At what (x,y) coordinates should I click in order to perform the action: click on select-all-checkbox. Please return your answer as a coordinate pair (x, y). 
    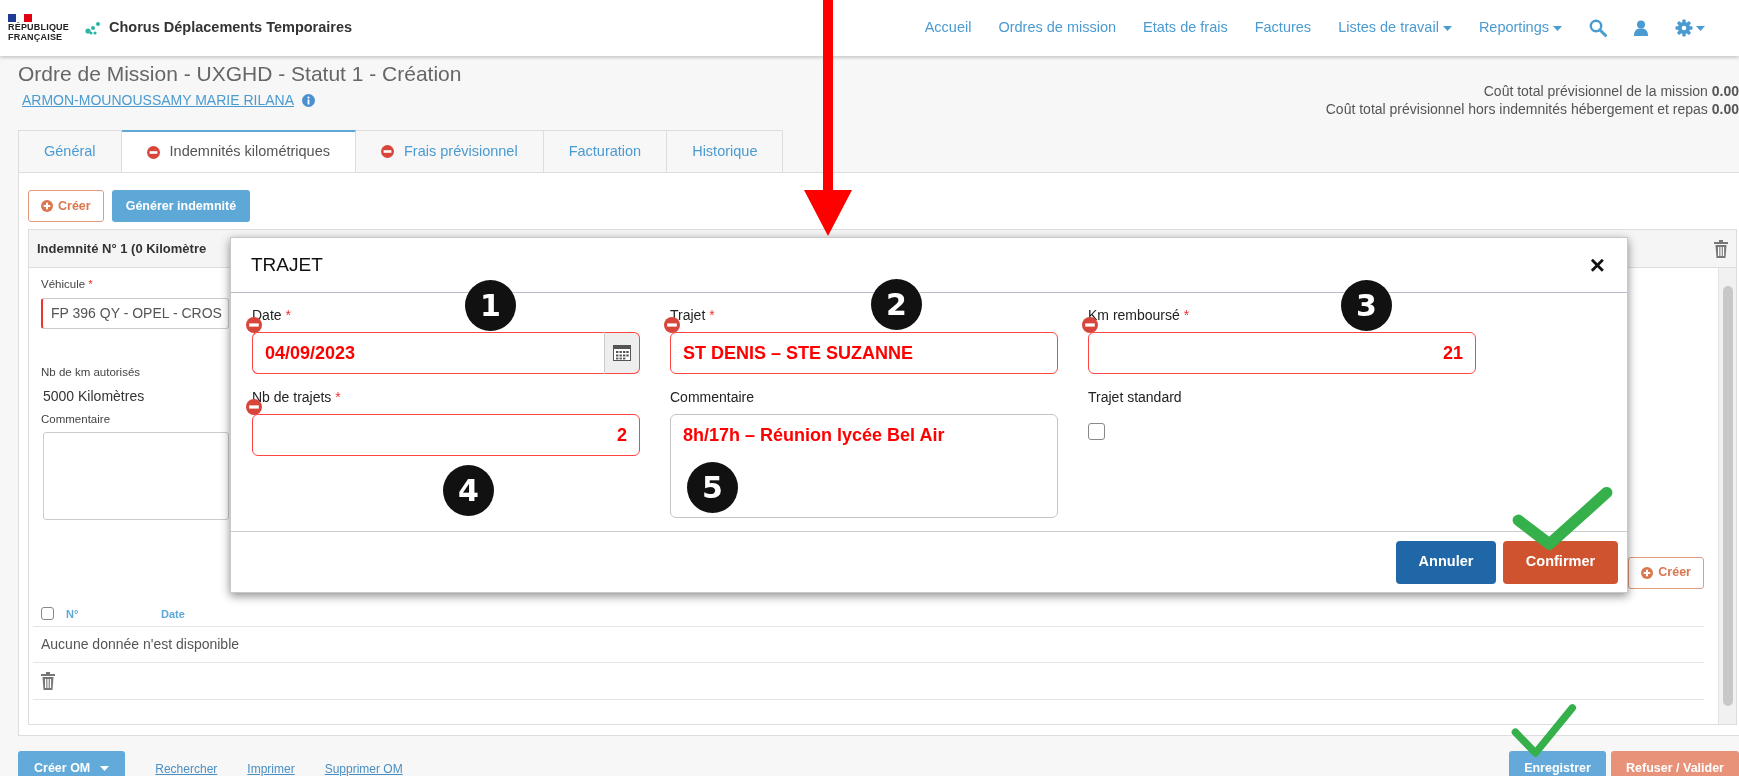
    Looking at the image, I should click on (47, 614).